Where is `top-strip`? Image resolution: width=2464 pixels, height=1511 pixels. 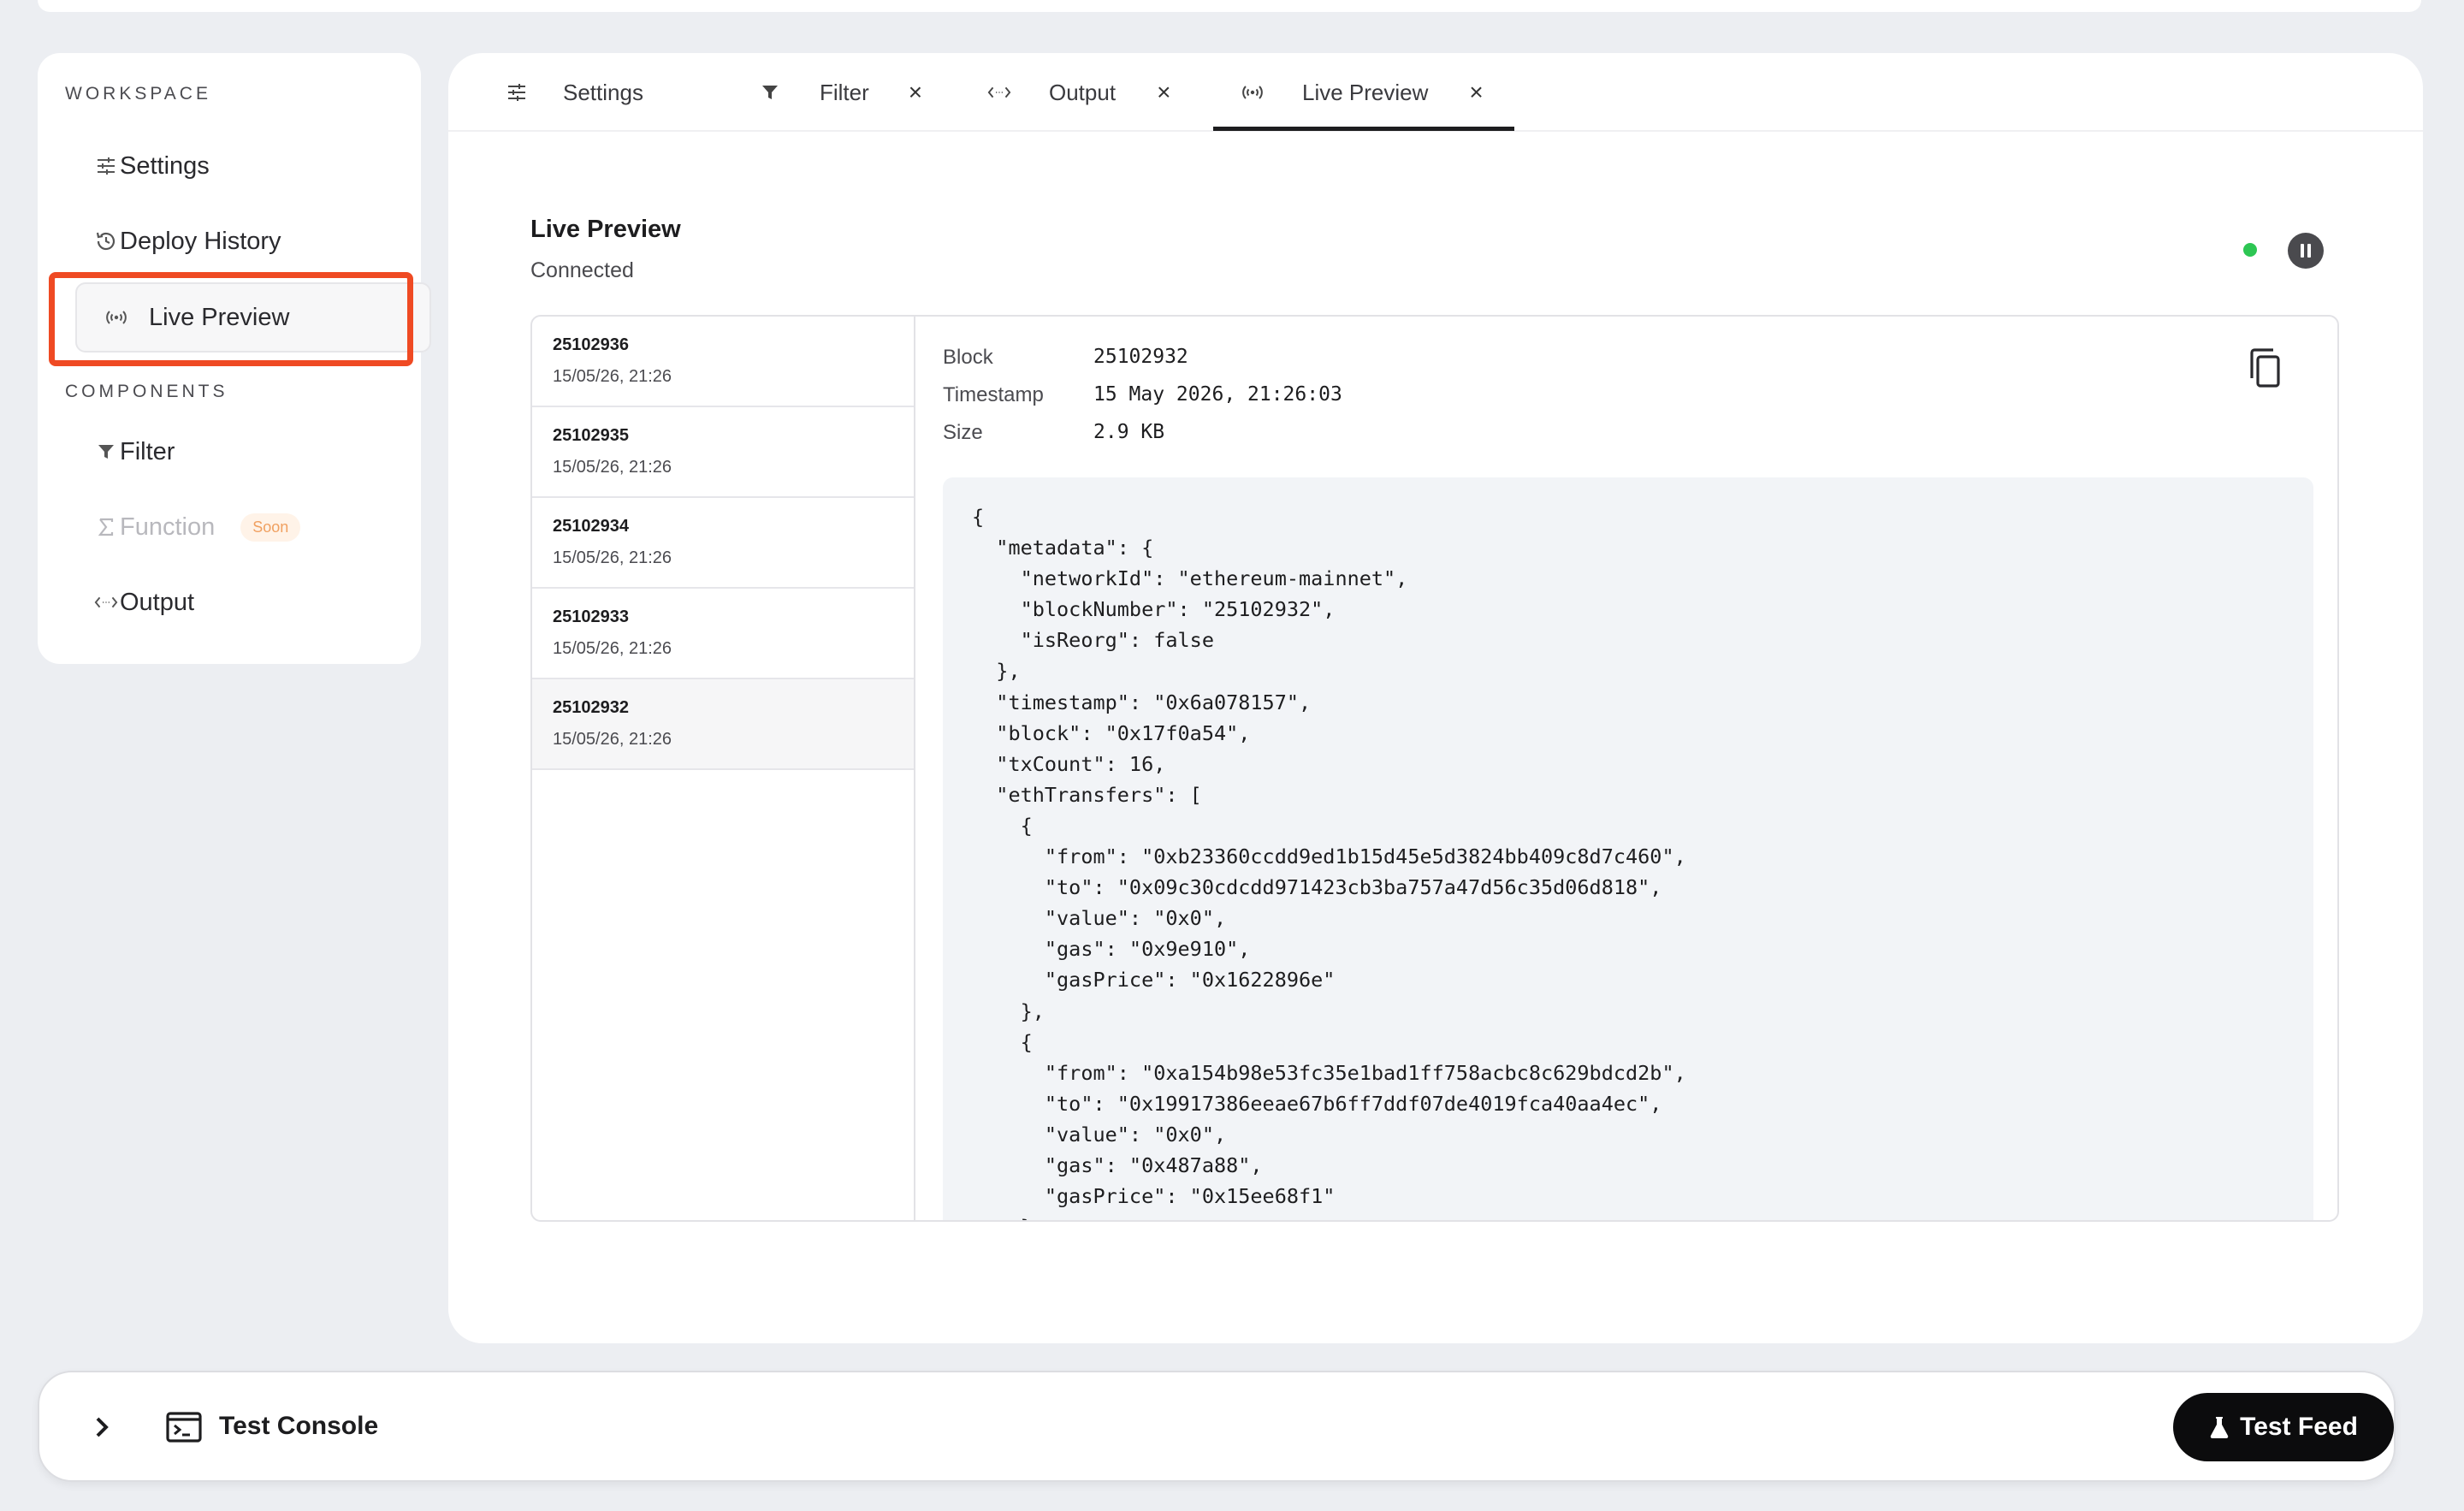
top-strip is located at coordinates (1229, 6).